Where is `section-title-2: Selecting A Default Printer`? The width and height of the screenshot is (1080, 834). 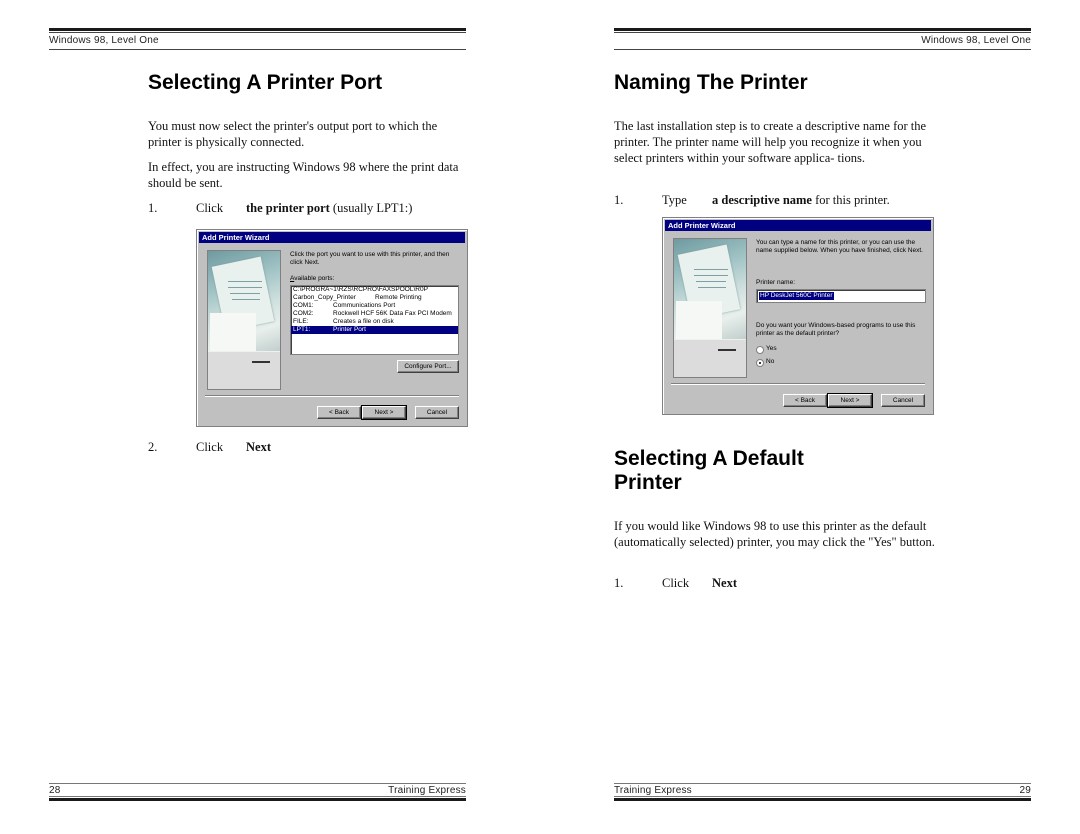
section-title-2: Selecting A Default Printer is located at coordinates (709, 471).